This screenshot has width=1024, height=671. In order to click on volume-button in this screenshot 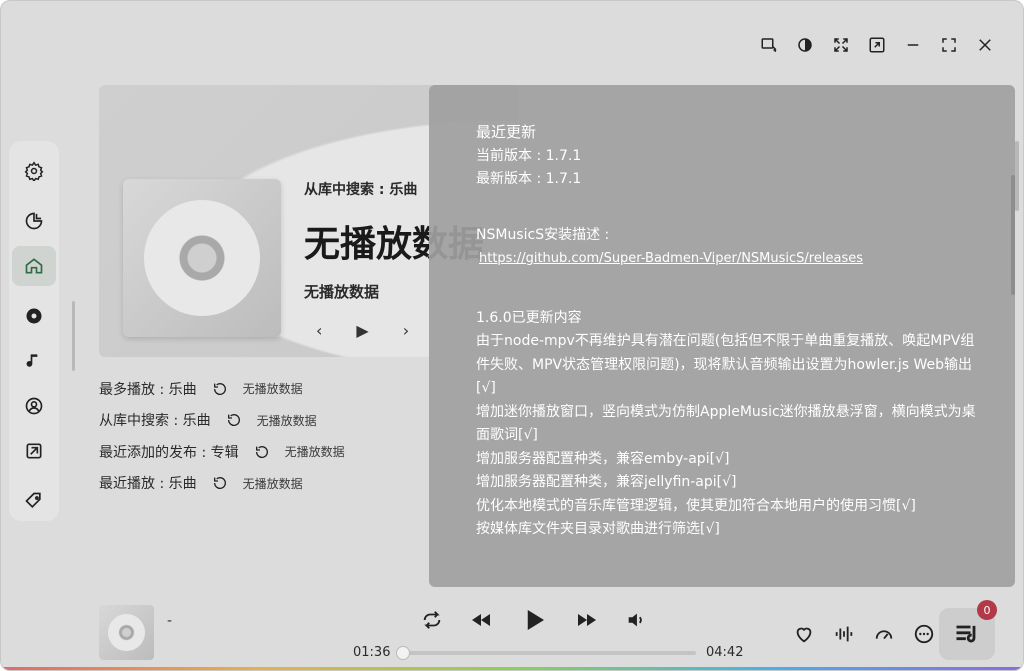, I will do `click(636, 620)`.